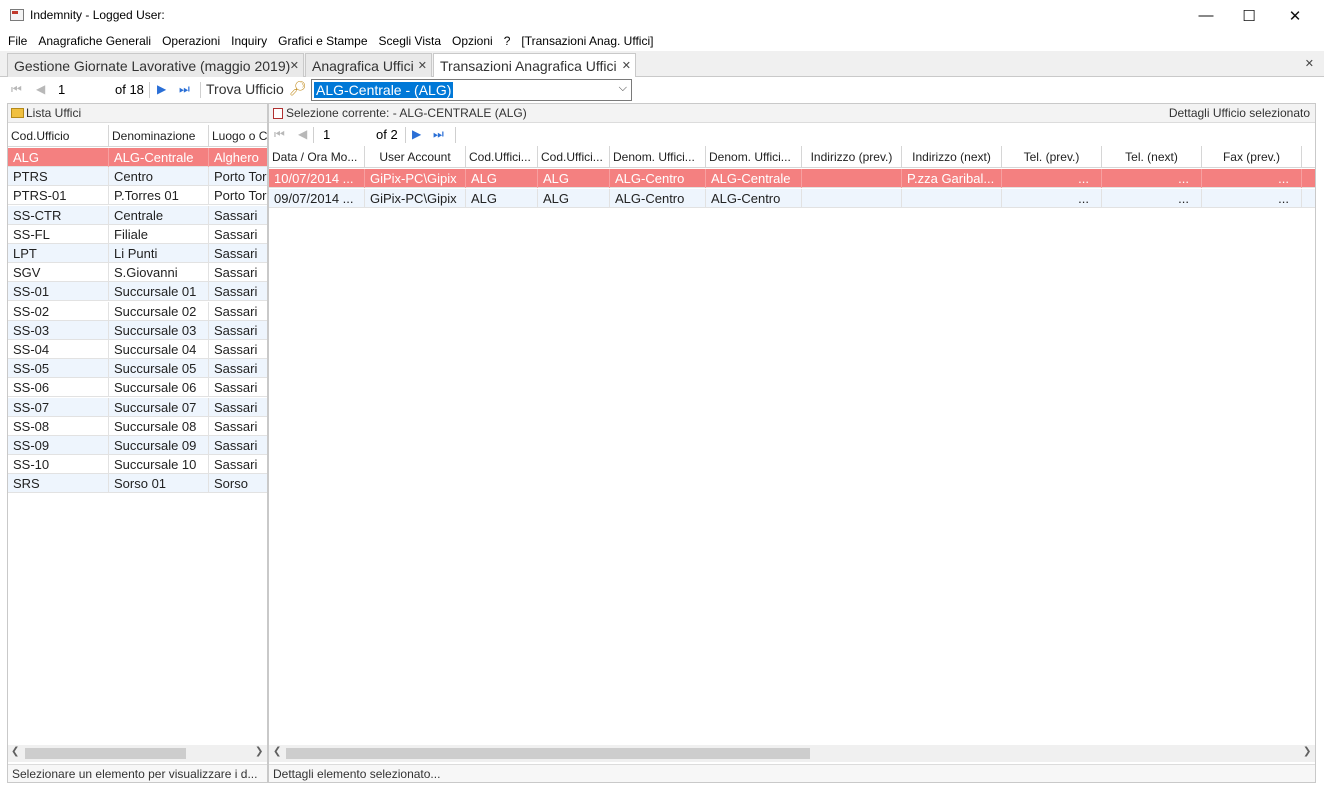 This screenshot has height=789, width=1324. I want to click on menu-inquiry: Inquiry, so click(249, 41).